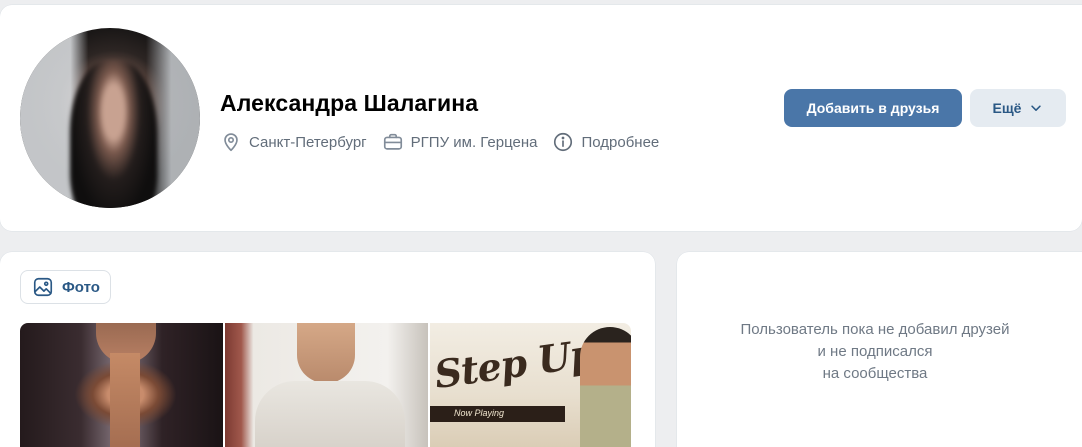  I want to click on more-button: Ещё, so click(1018, 108).